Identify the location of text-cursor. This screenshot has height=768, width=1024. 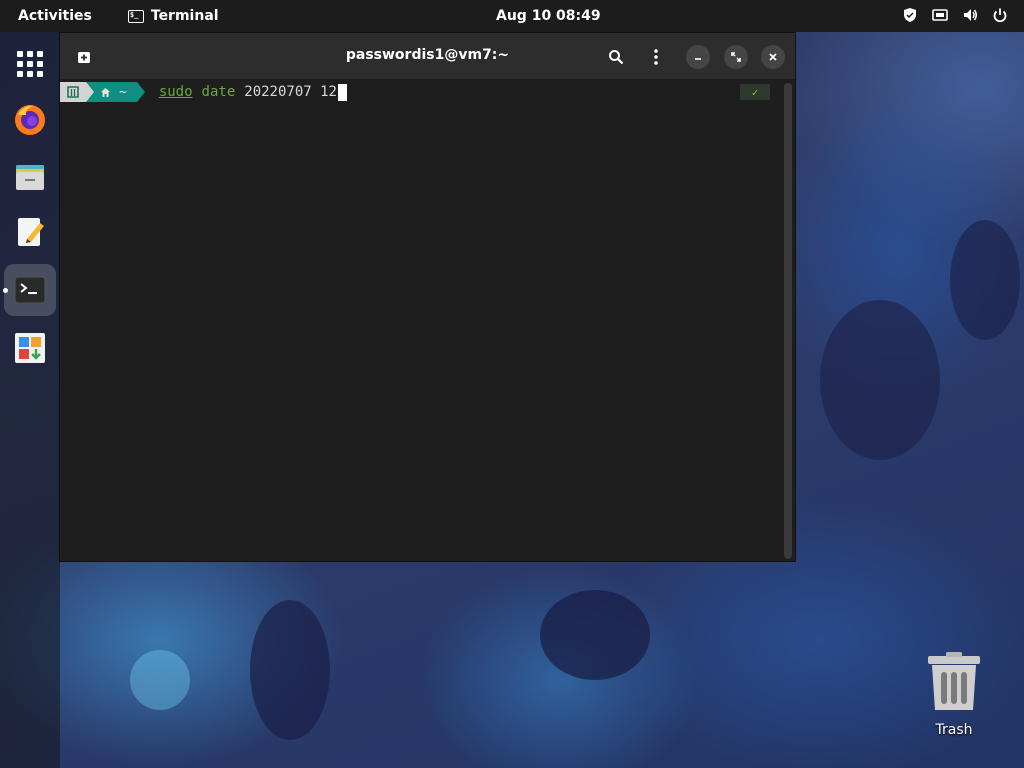
(342, 92).